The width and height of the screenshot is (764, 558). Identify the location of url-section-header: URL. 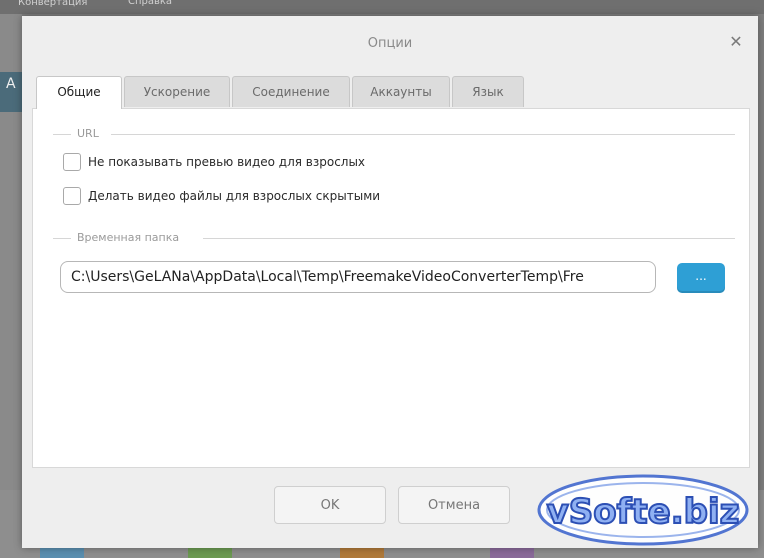
(394, 134).